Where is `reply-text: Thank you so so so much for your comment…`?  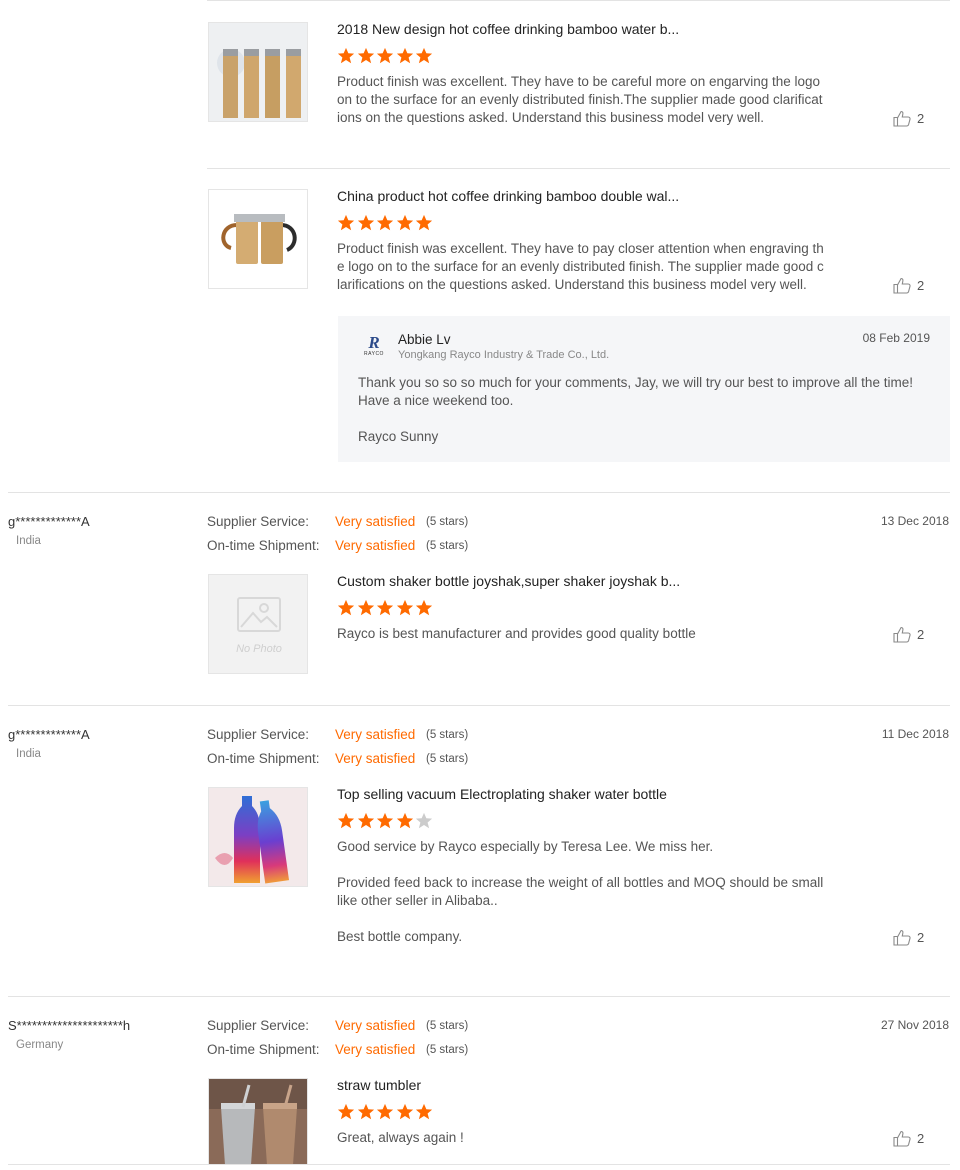
reply-text: Thank you so so so much for your comment… is located at coordinates (635, 382).